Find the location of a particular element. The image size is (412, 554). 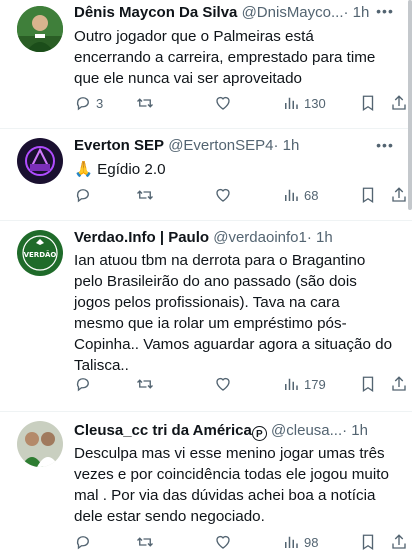

views-button: 179 is located at coordinates (304, 384).